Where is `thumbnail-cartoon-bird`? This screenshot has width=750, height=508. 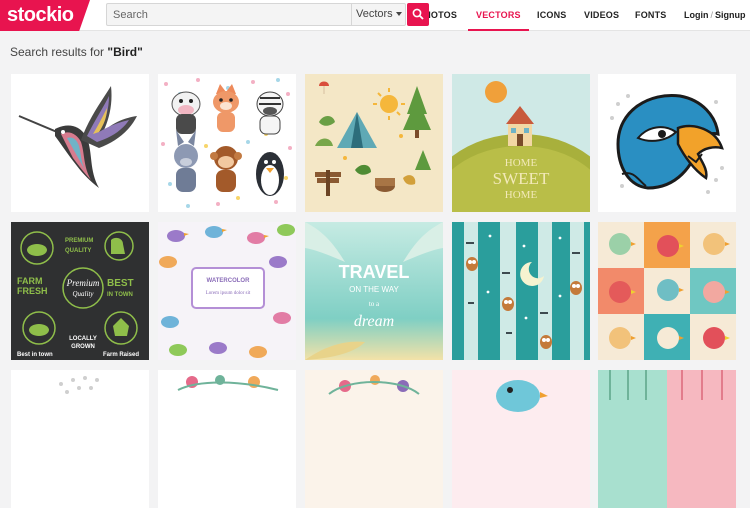
thumbnail-cartoon-bird is located at coordinates (521, 439).